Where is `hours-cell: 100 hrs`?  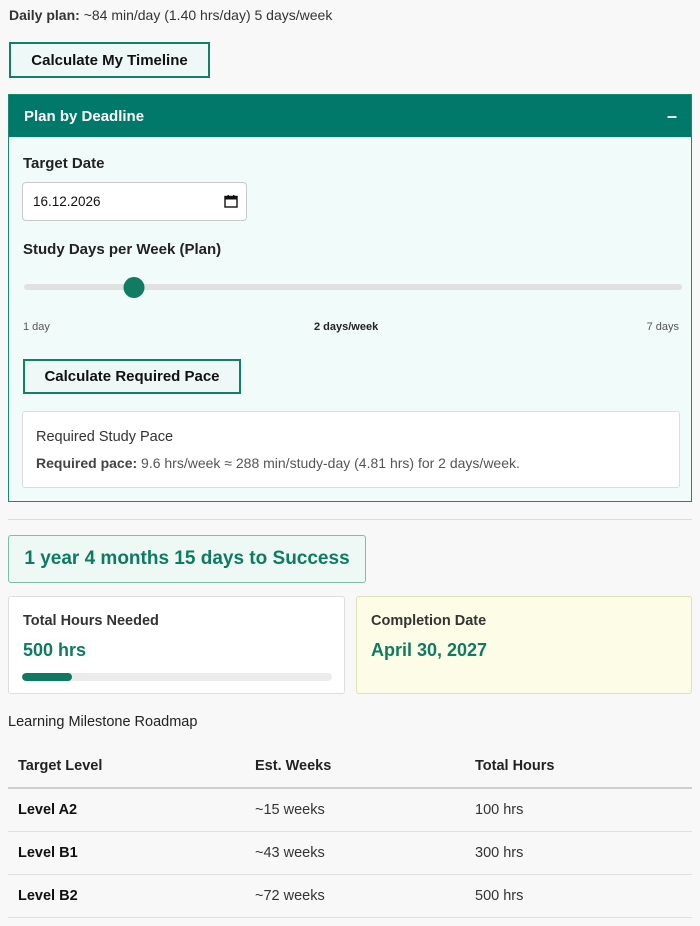
hours-cell: 100 hrs is located at coordinates (578, 810).